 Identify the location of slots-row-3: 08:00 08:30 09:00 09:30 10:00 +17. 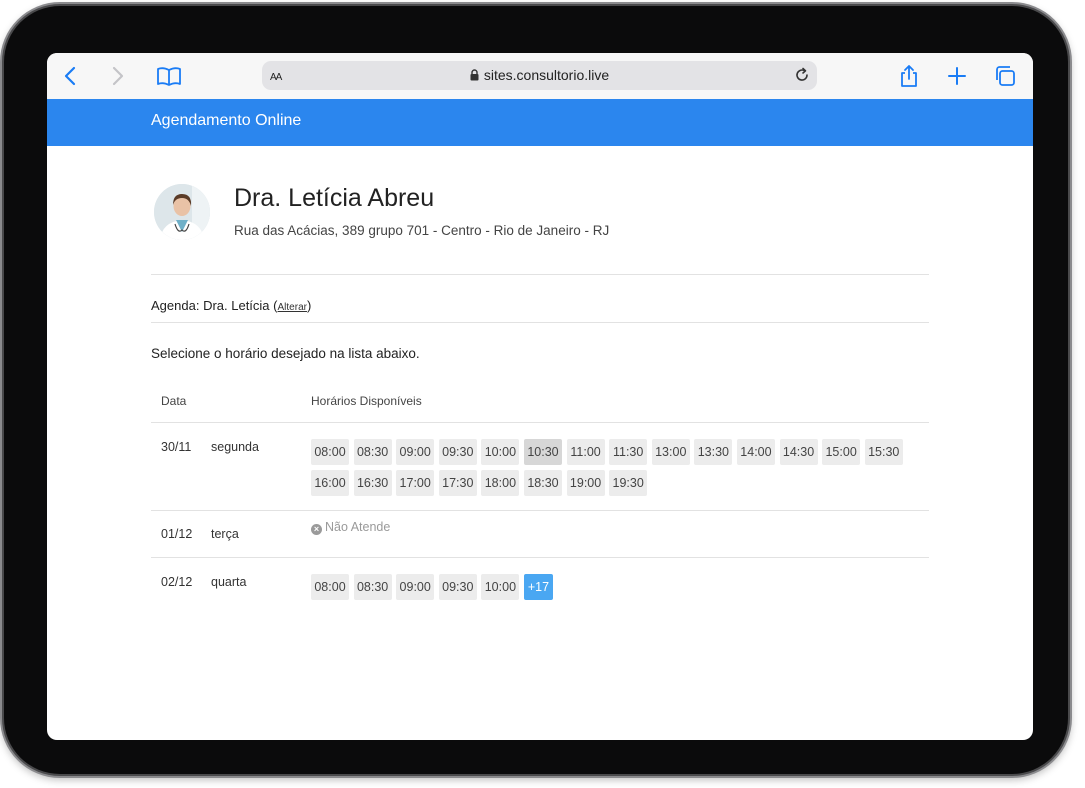
(611, 589).